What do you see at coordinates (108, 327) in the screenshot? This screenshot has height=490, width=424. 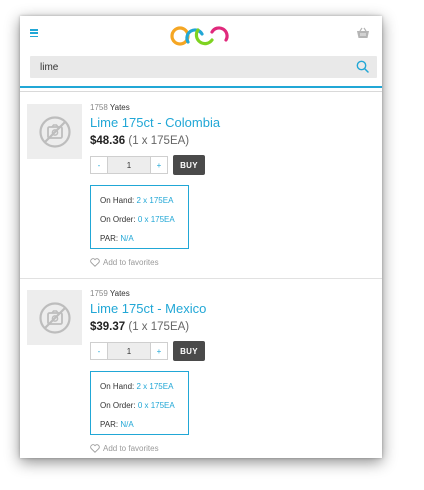 I see `product-price: $39.37` at bounding box center [108, 327].